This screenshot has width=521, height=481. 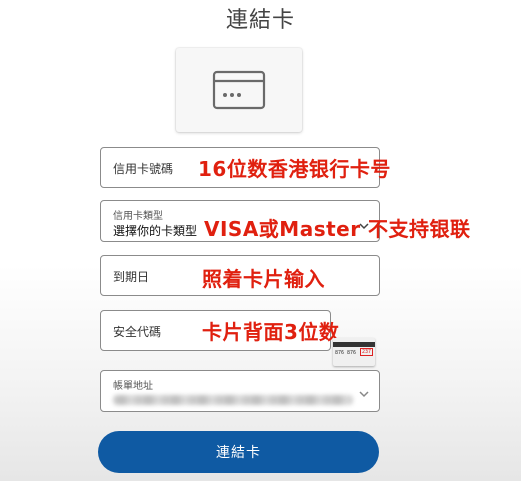 What do you see at coordinates (137, 332) in the screenshot?
I see `security-code-label: 安全代碼` at bounding box center [137, 332].